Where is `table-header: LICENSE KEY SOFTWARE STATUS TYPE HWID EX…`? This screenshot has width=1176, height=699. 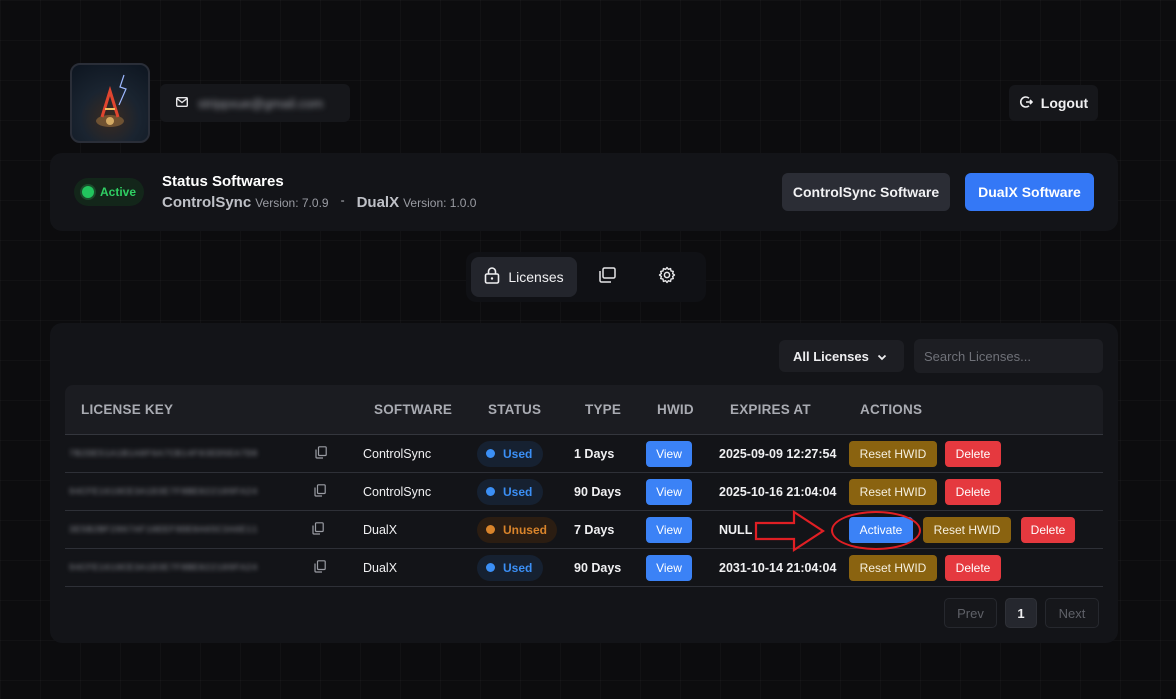 table-header: LICENSE KEY SOFTWARE STATUS TYPE HWID EX… is located at coordinates (584, 410).